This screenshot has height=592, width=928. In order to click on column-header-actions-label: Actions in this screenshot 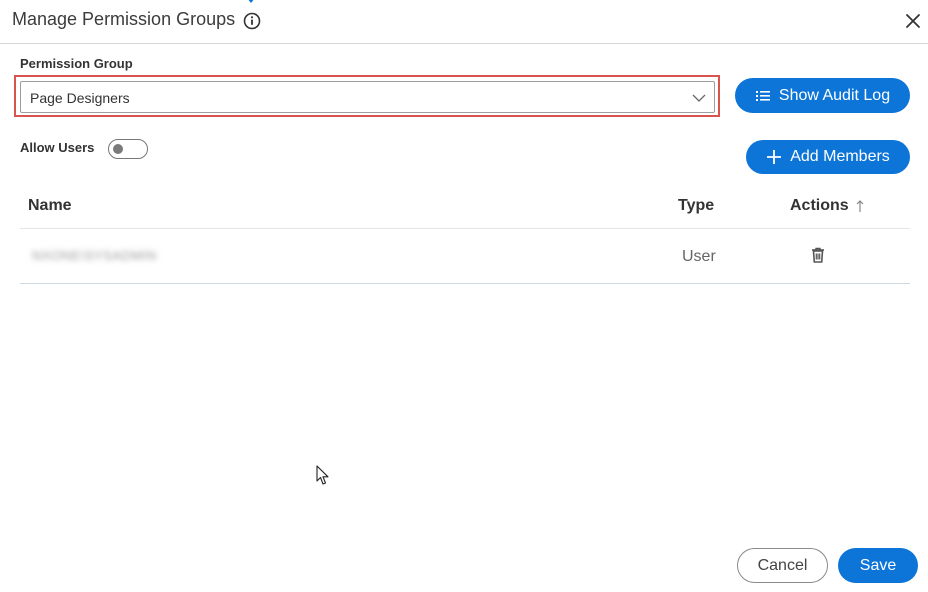, I will do `click(819, 205)`.